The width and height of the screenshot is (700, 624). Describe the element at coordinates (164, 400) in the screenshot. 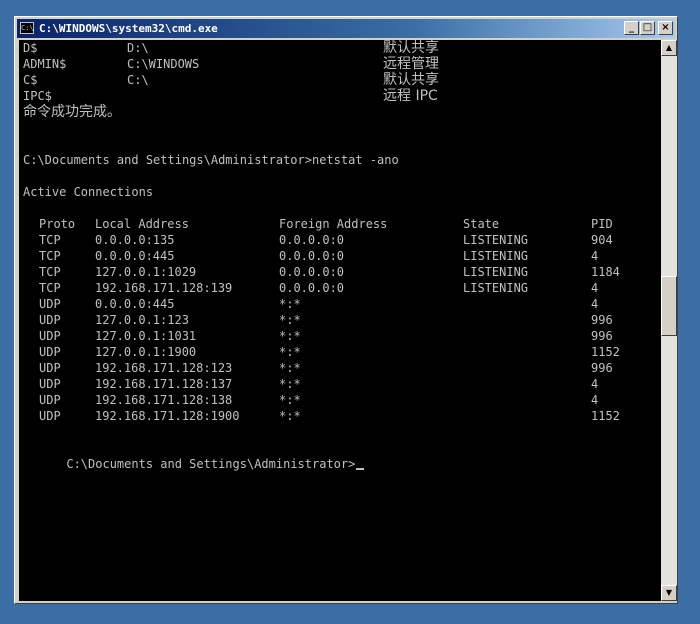

I see `cell-local-address: 192.168.171.128:138` at that location.